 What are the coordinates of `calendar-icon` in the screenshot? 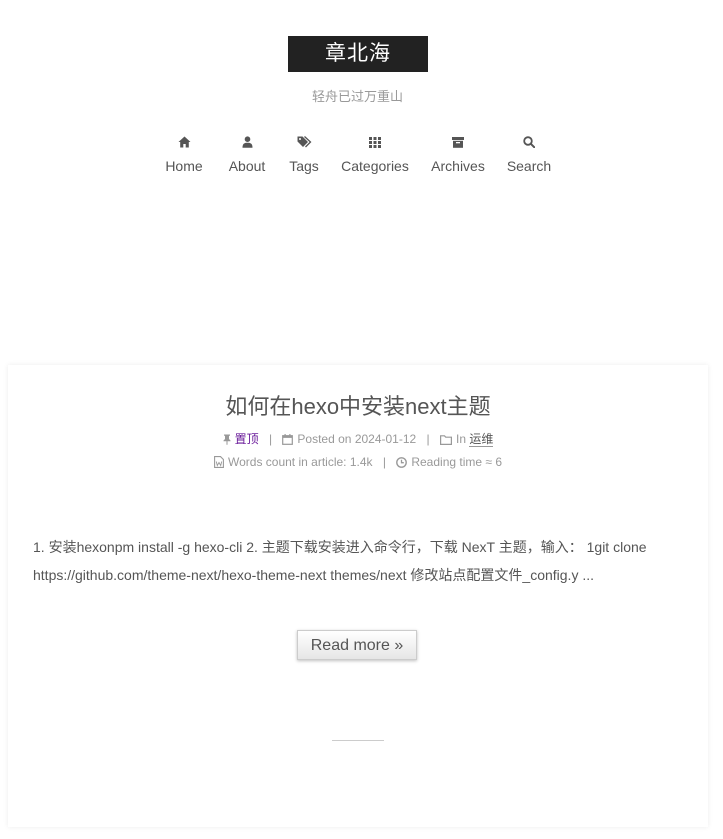 It's located at (288, 441).